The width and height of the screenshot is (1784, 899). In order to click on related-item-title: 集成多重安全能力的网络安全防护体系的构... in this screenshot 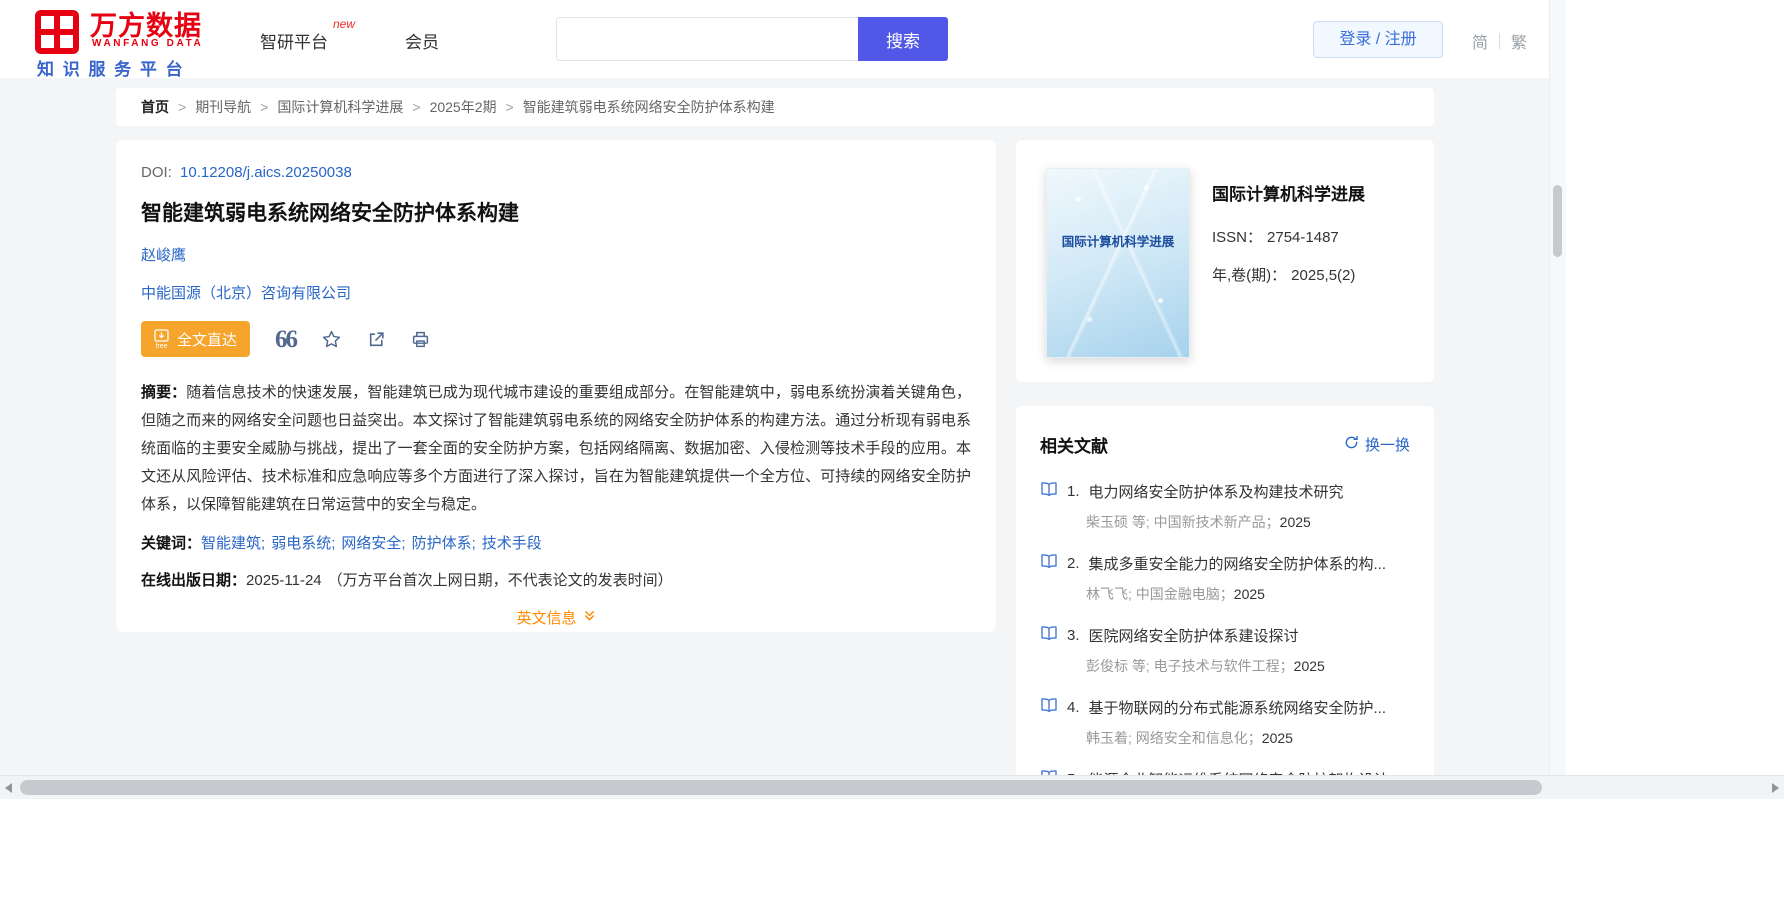, I will do `click(1238, 563)`.